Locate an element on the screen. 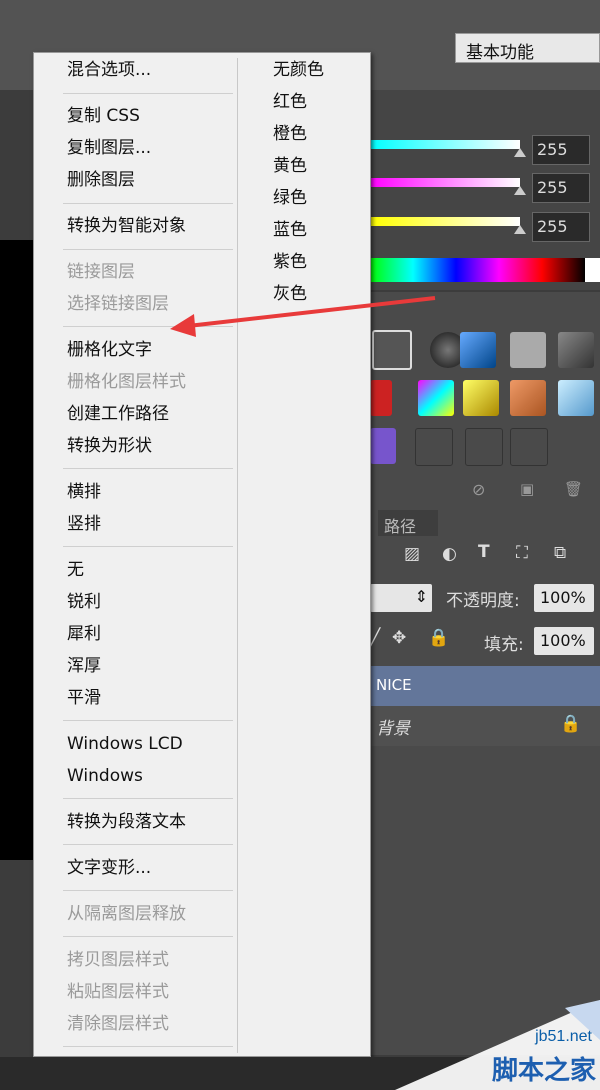 The height and width of the screenshot is (1090, 600). opacity-input: 100% is located at coordinates (564, 598).